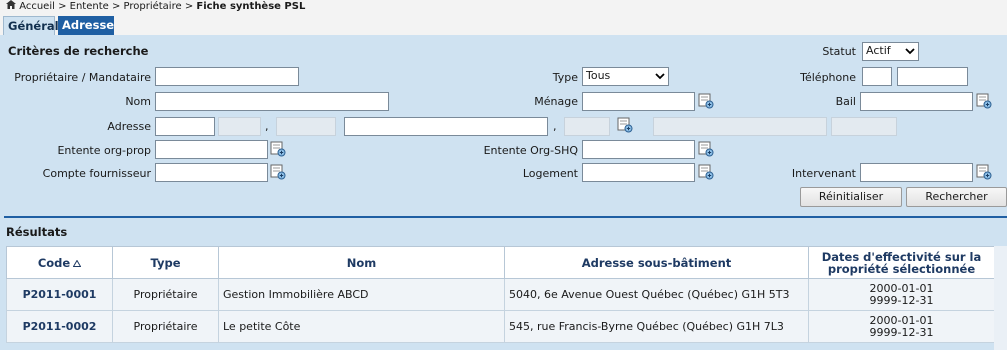 The height and width of the screenshot is (350, 1007). I want to click on adresse-code-postal-input, so click(864, 126).